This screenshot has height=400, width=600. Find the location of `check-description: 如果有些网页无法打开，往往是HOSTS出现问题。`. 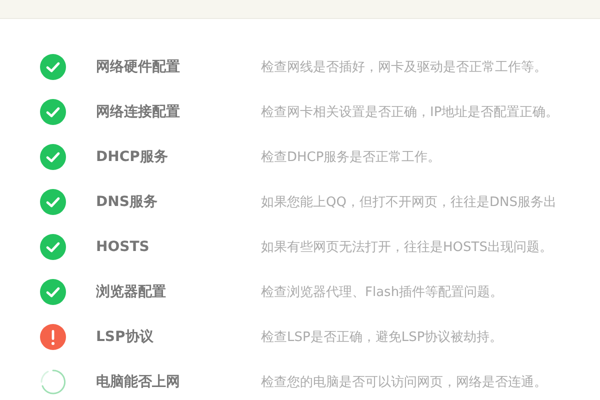

check-description: 如果有些网页无法打开，往往是HOSTS出现问题。 is located at coordinates (406, 247).